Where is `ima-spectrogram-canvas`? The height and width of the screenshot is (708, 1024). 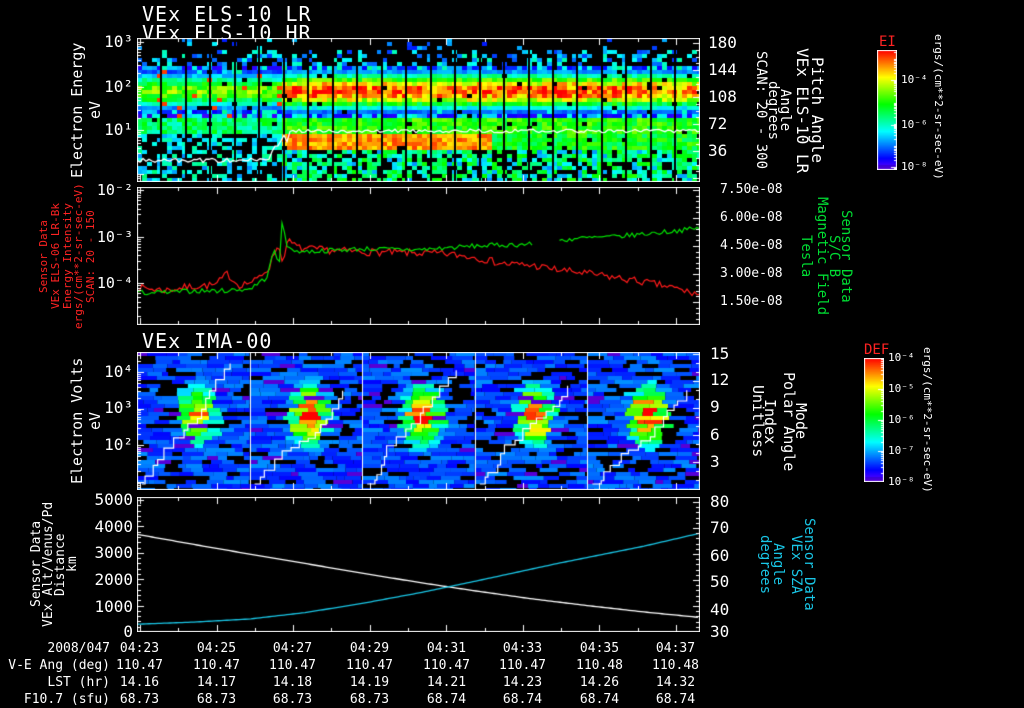 ima-spectrogram-canvas is located at coordinates (418, 421).